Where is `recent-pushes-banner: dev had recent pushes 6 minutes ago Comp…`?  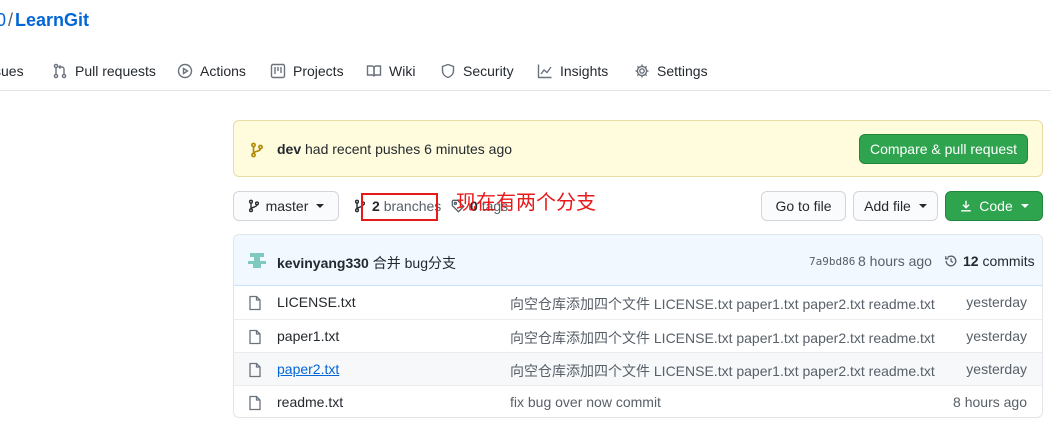
recent-pushes-banner: dev had recent pushes 6 minutes ago Comp… is located at coordinates (638, 148).